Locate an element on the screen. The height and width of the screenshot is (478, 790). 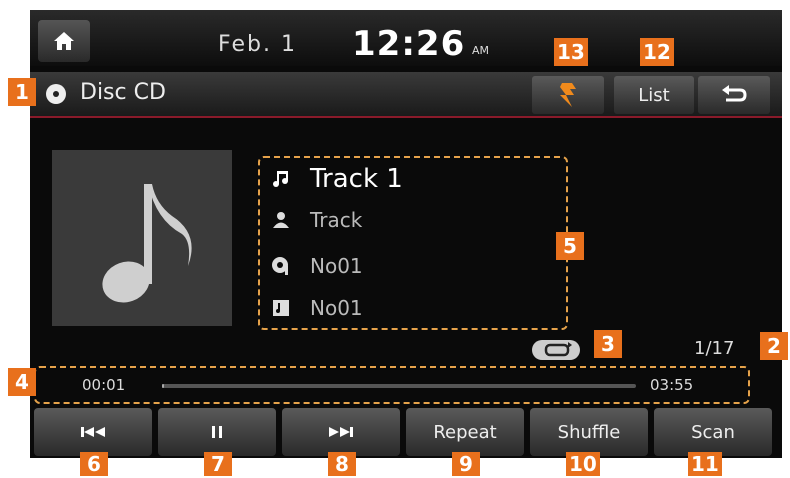
callout-9: 9 is located at coordinates (466, 464).